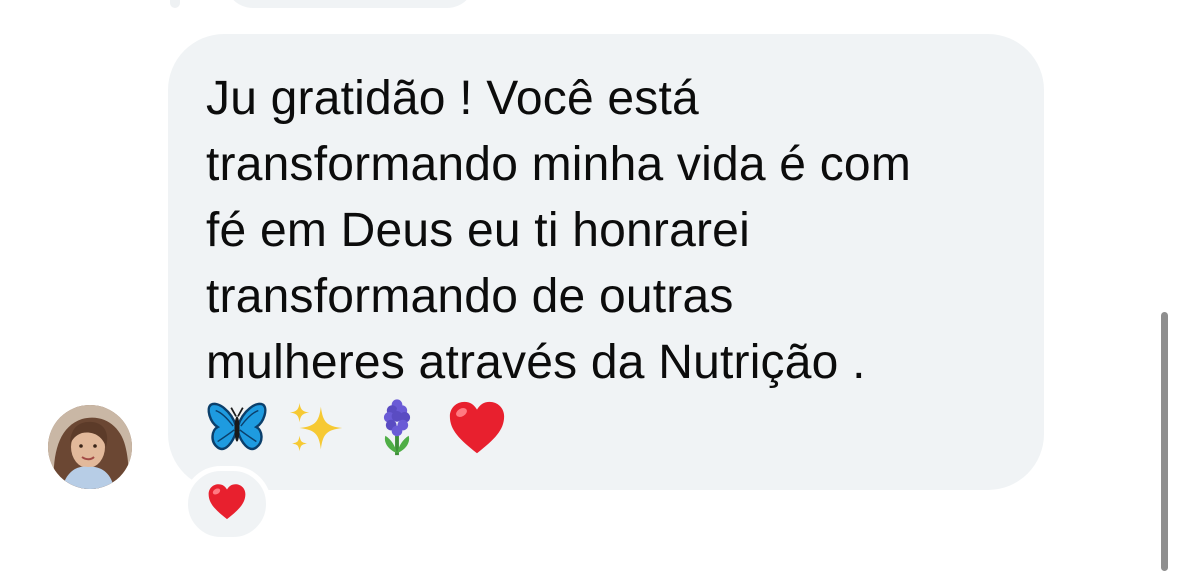 The image size is (1179, 571). I want to click on message-emoji-row, so click(357, 428).